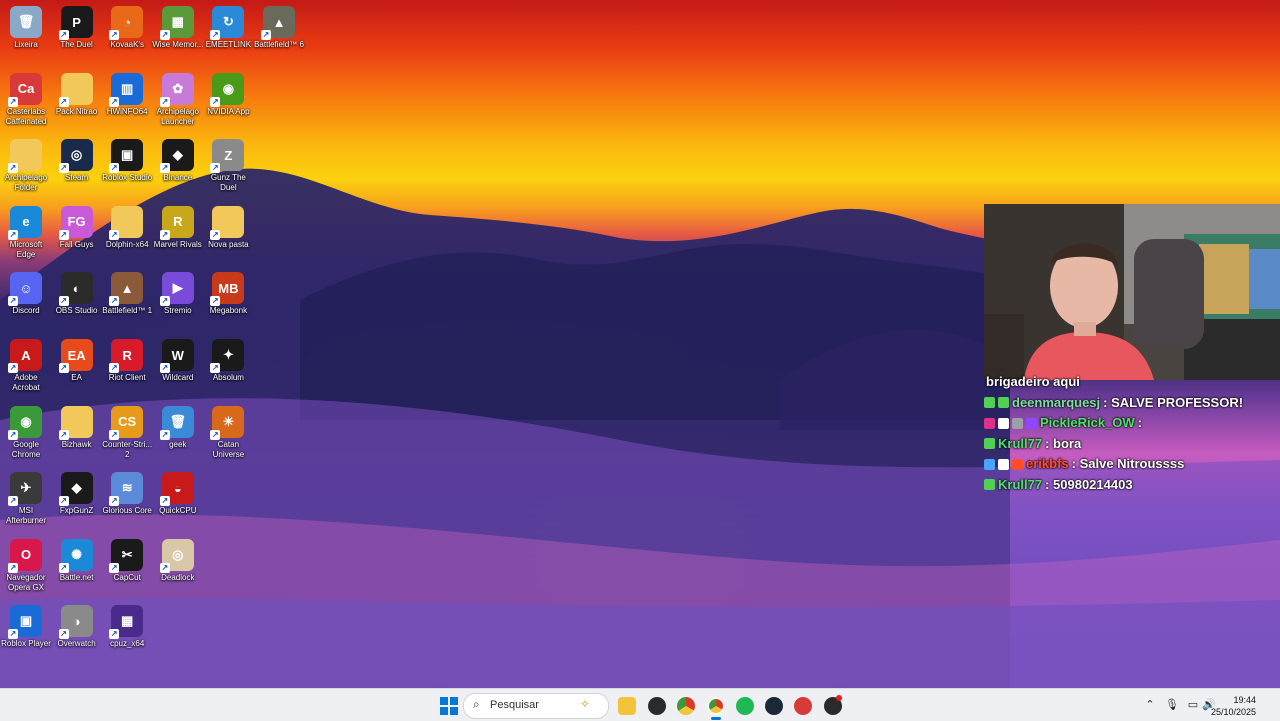 The image size is (1280, 721). Describe the element at coordinates (228, 244) in the screenshot. I see `desktop-icon-label: Nova pasta` at that location.